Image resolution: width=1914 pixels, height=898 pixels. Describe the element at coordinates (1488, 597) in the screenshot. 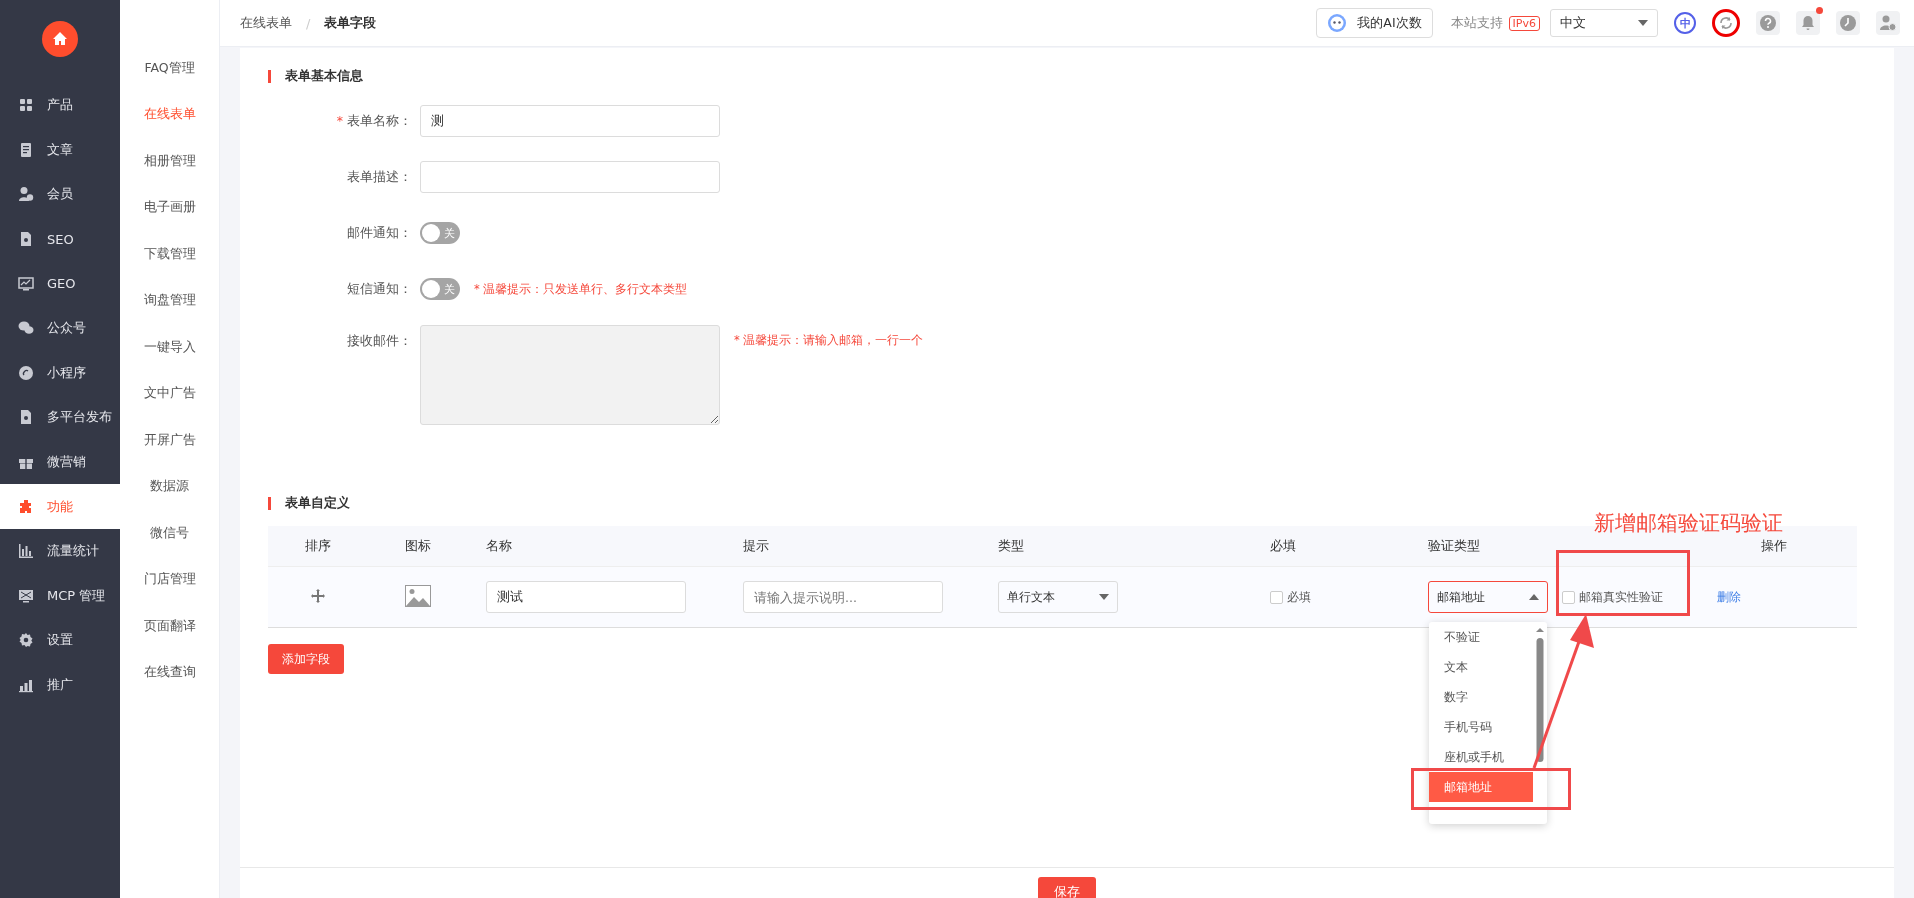

I see `validation-select: 邮箱地址` at that location.